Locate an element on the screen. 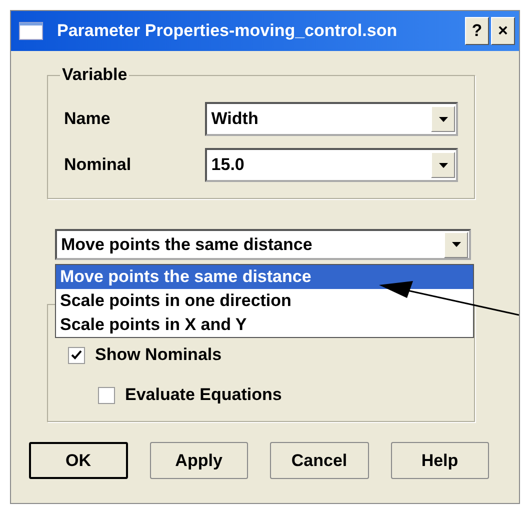  dialog-button: OK is located at coordinates (78, 460).